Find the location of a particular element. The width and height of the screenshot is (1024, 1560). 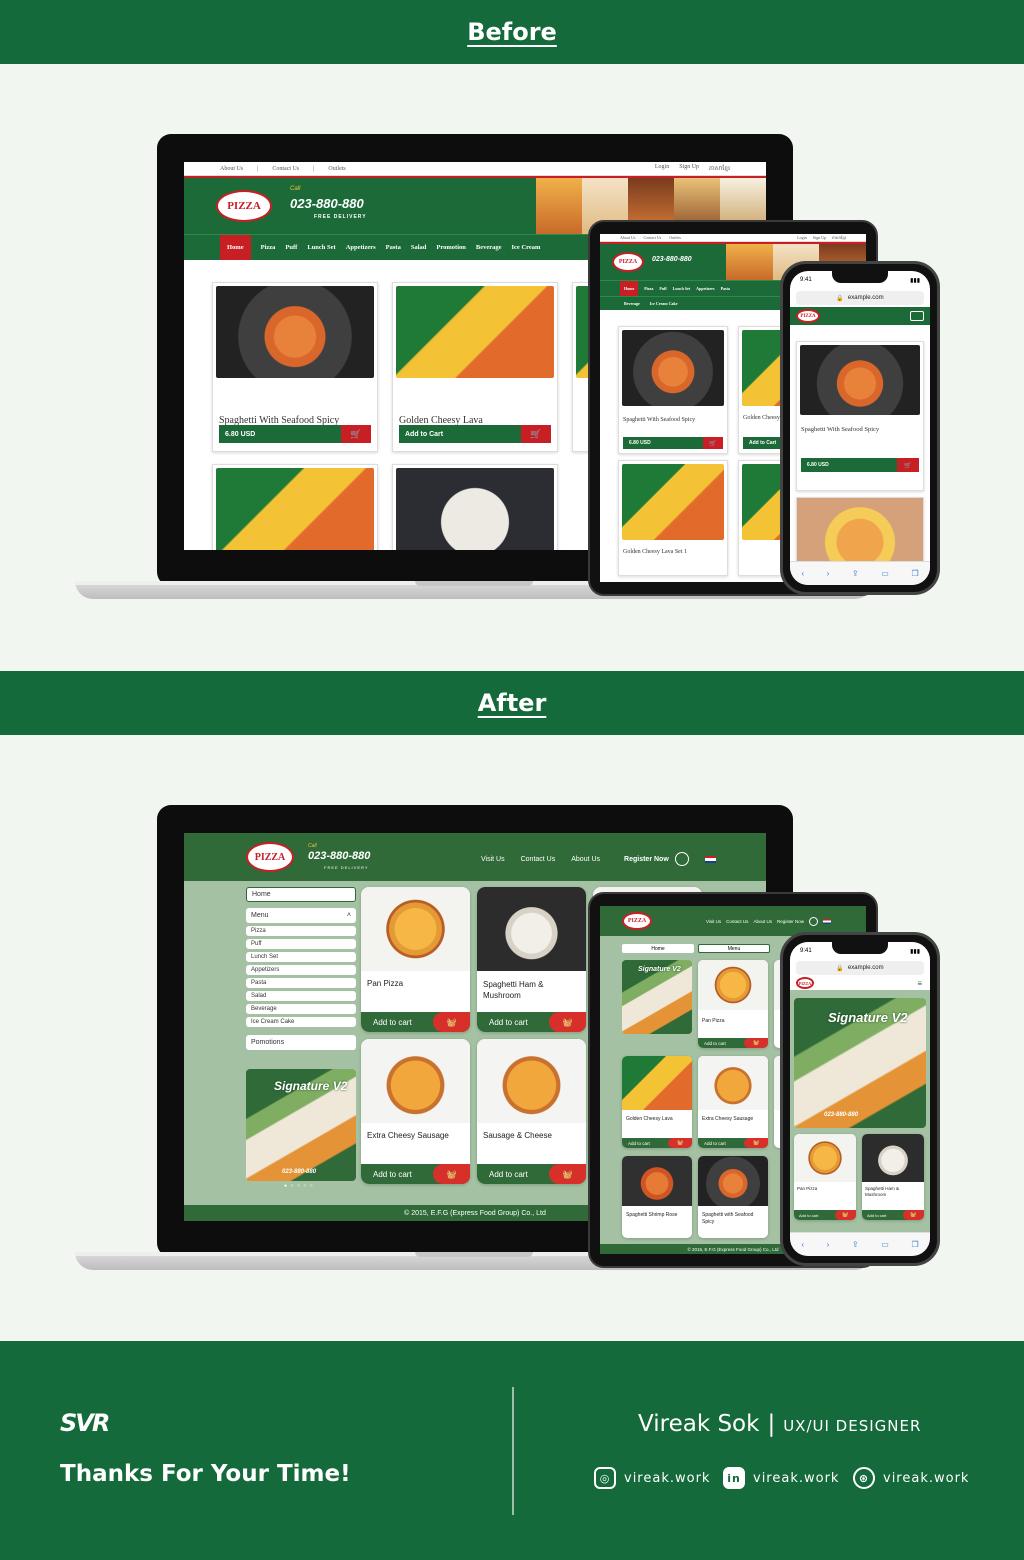

sidebar-promotions: Pomotions is located at coordinates (301, 1042).